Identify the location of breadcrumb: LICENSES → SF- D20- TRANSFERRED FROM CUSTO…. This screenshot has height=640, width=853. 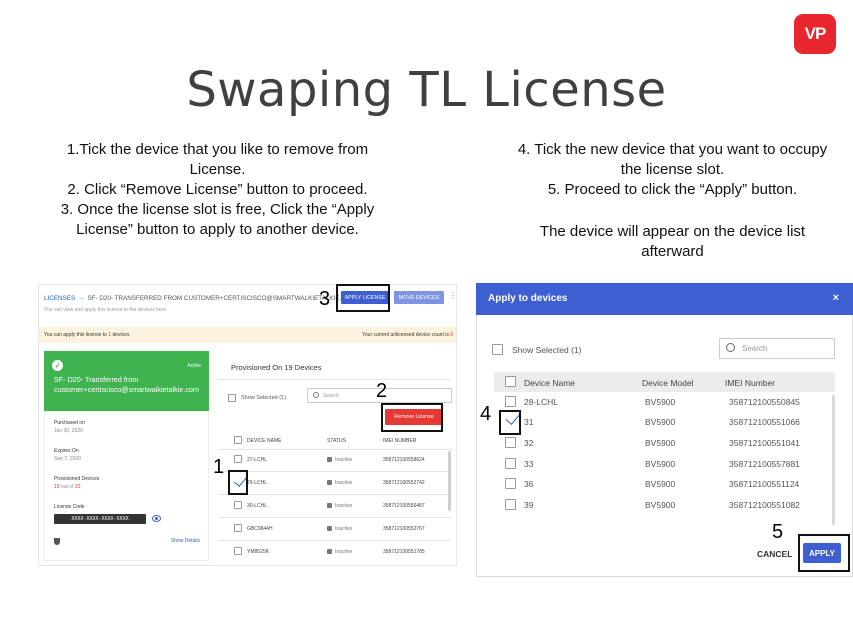
(200, 298).